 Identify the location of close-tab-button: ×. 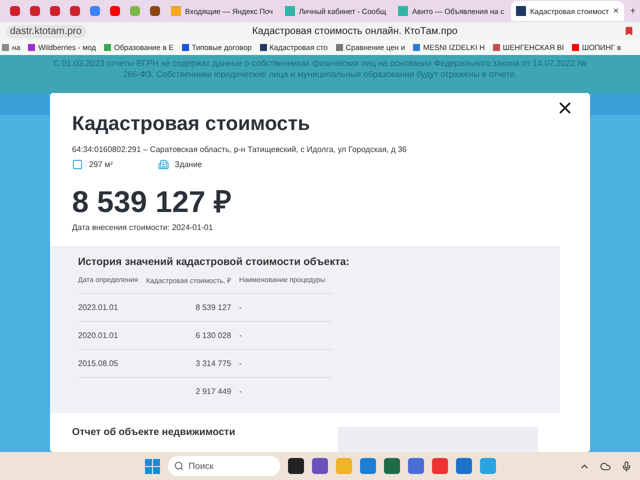
(615, 11).